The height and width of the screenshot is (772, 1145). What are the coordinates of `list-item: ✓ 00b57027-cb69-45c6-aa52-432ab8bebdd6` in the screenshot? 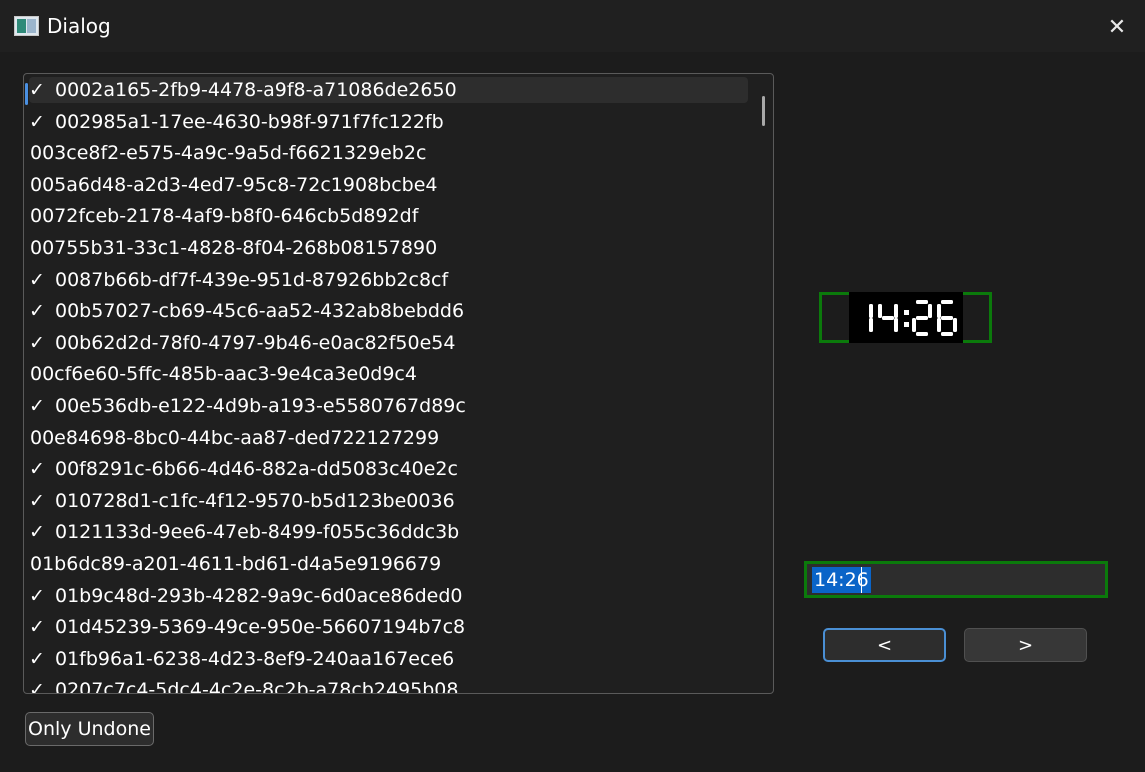 It's located at (389, 311).